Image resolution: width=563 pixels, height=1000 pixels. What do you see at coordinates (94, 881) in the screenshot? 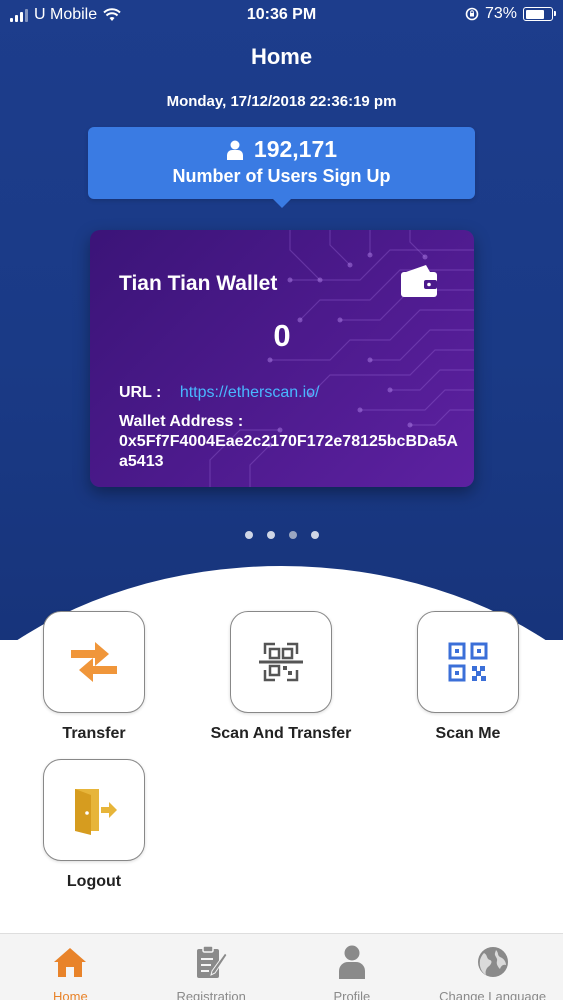
I see `logout-label: Logout` at bounding box center [94, 881].